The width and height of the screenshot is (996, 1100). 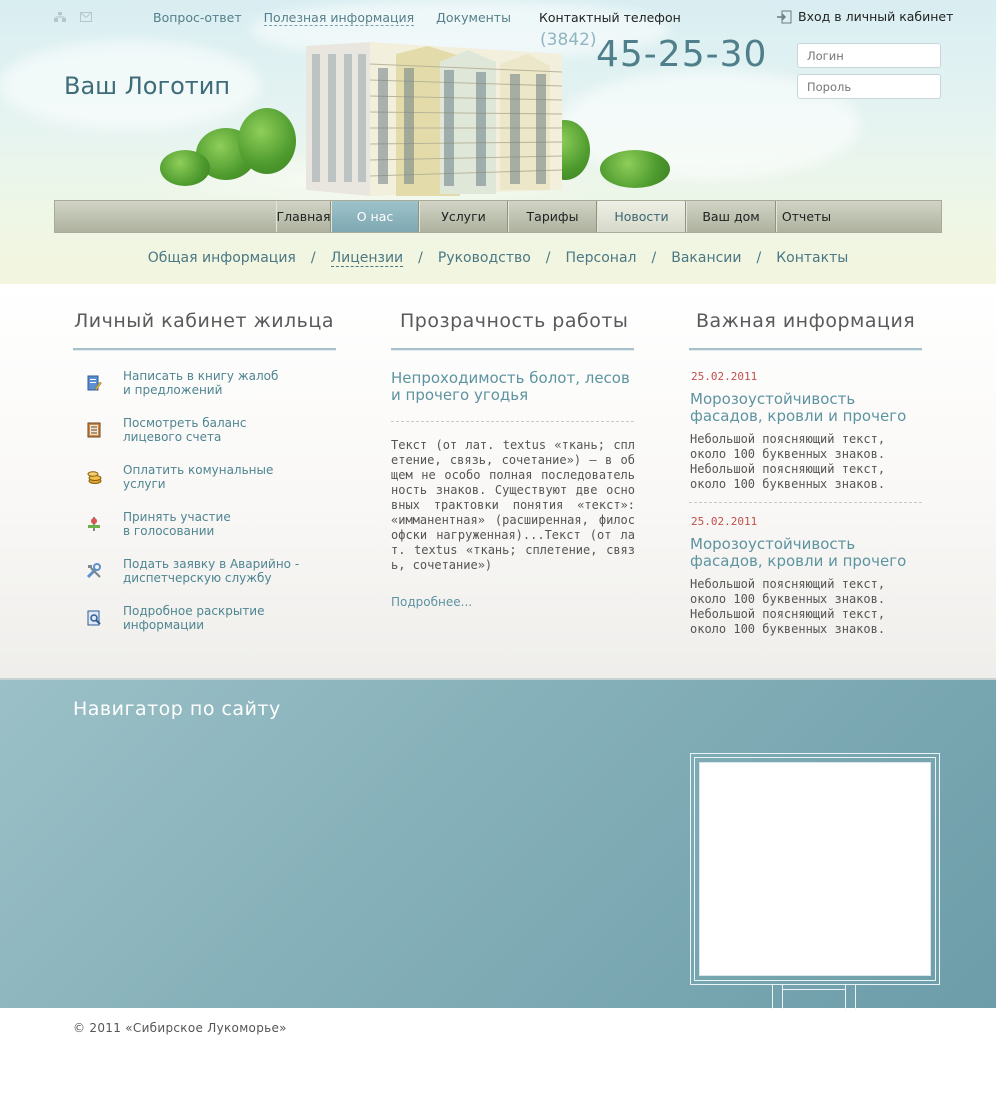 I want to click on cabinet-item-label: Посмотреть баланс лицевого счета, so click(x=185, y=430).